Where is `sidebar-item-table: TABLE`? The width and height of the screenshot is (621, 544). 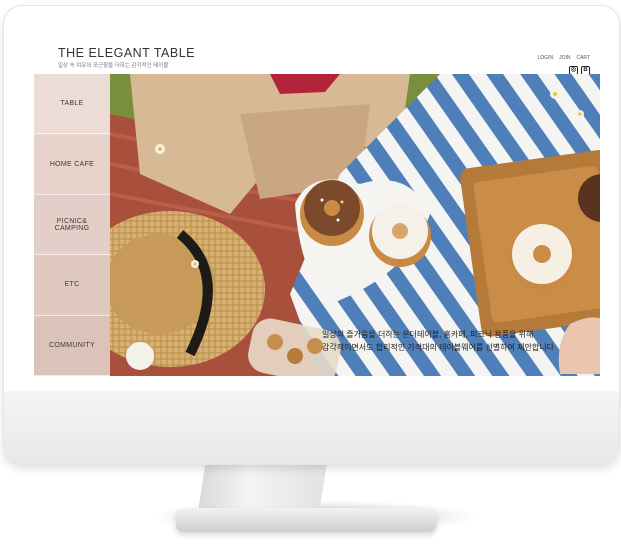 sidebar-item-table: TABLE is located at coordinates (72, 104).